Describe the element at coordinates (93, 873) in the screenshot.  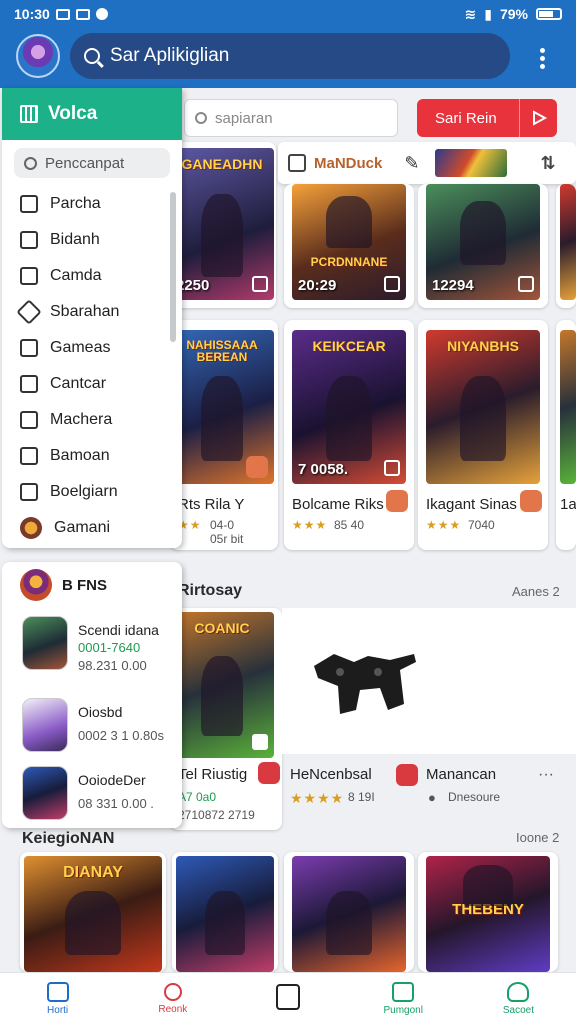
I see `game-banner: DIANAY` at that location.